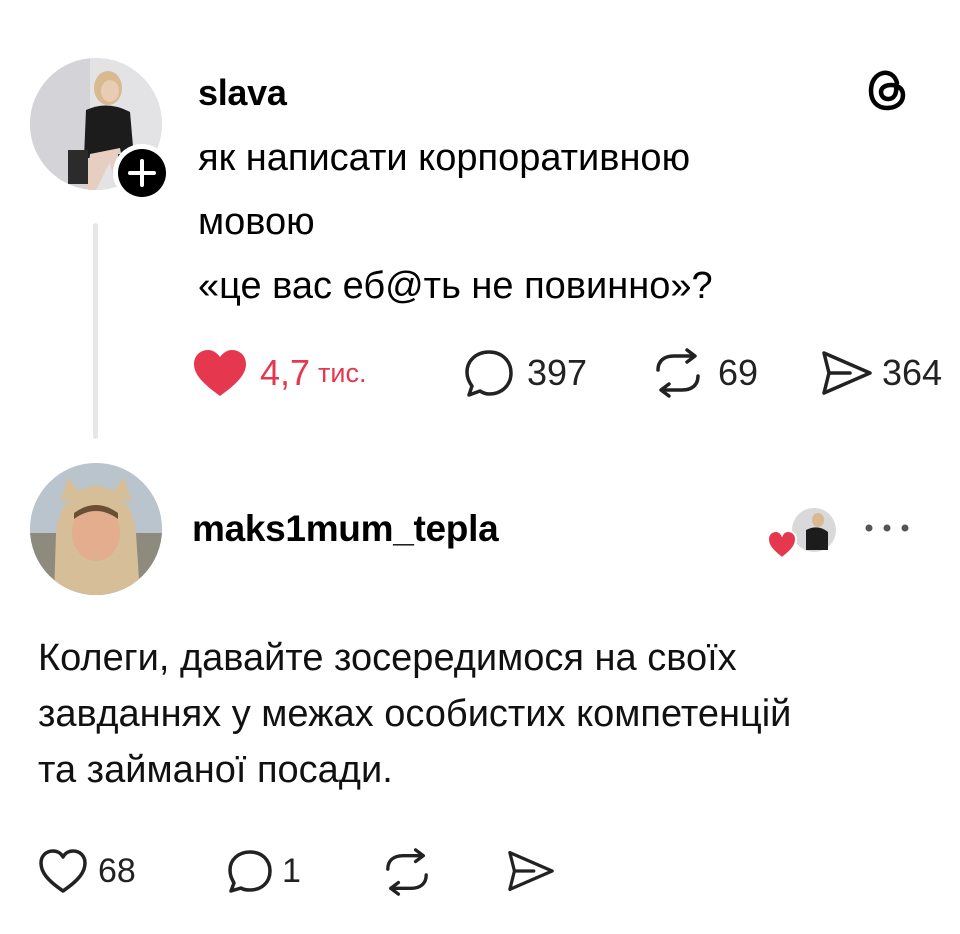 Image resolution: width=960 pixels, height=934 pixels. What do you see at coordinates (95, 331) in the screenshot?
I see `thread-connector-line` at bounding box center [95, 331].